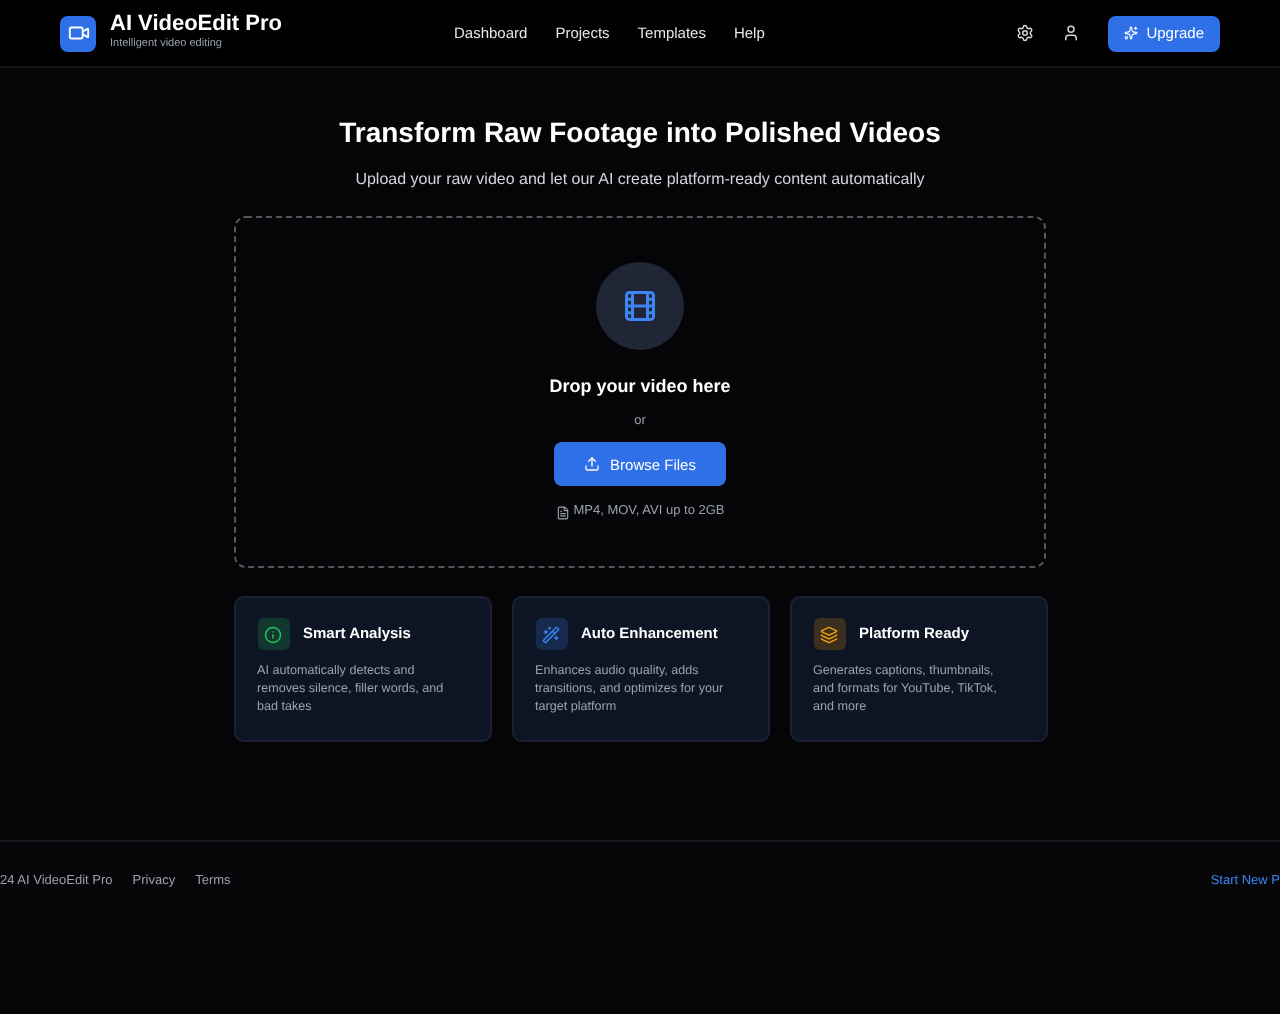  What do you see at coordinates (562, 512) in the screenshot?
I see `file-icon` at bounding box center [562, 512].